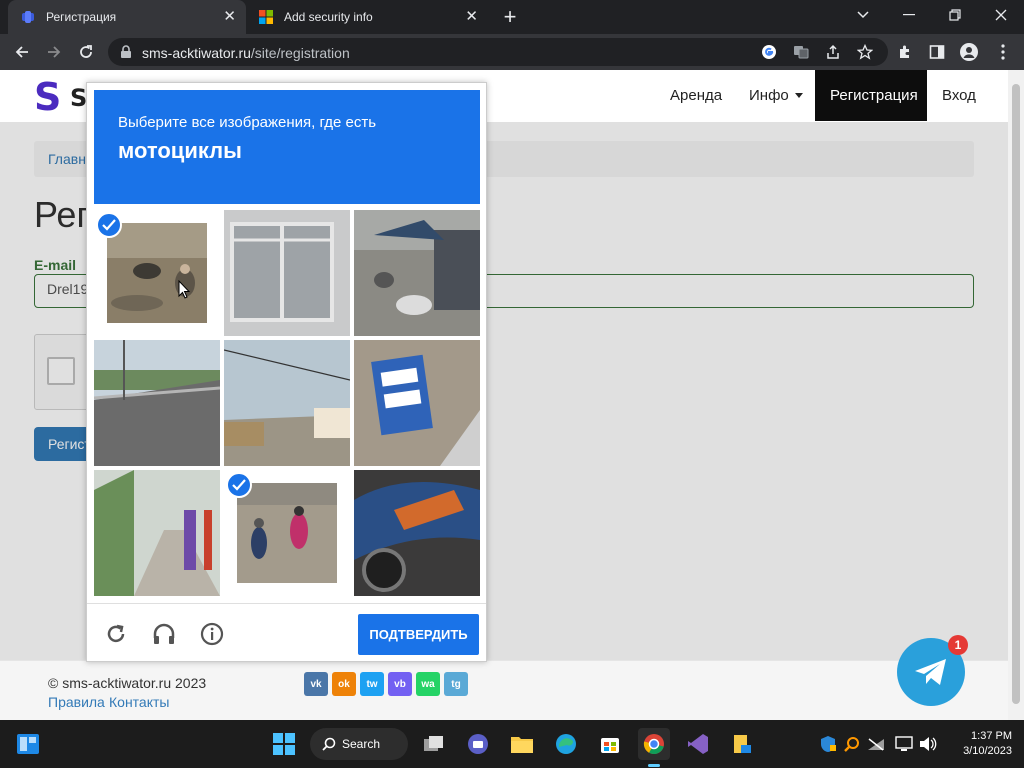 The height and width of the screenshot is (768, 1024). Describe the element at coordinates (212, 634) in the screenshot. I see `info-icon` at that location.